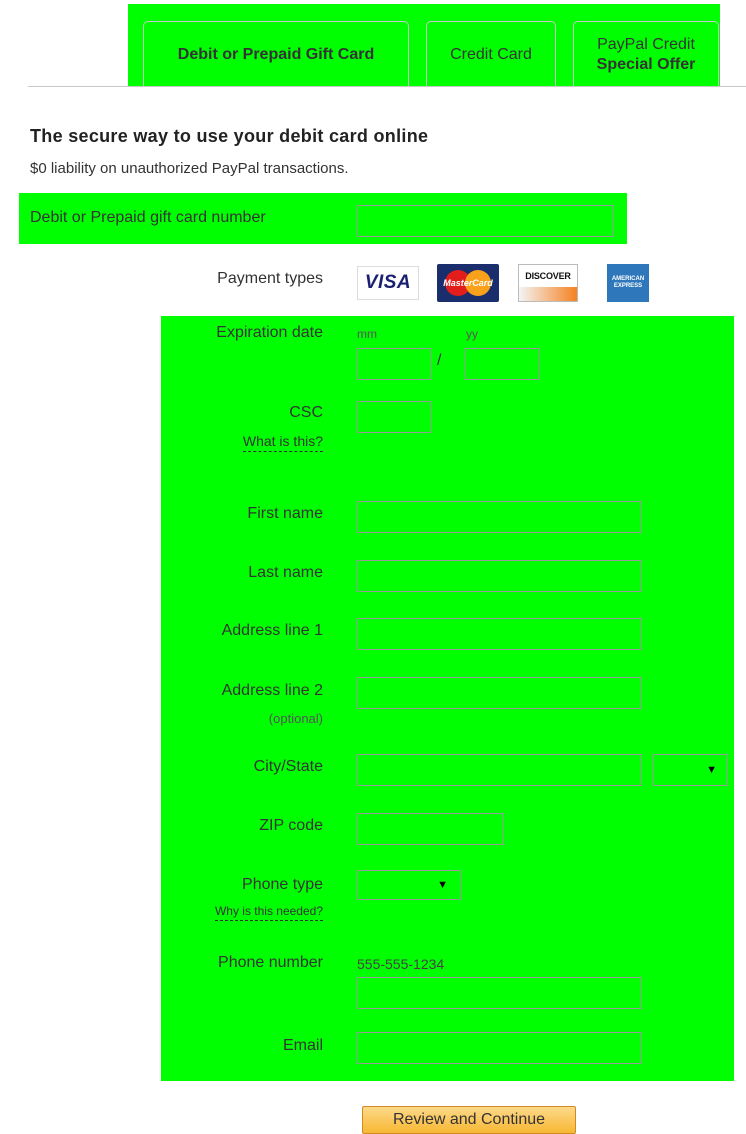  What do you see at coordinates (285, 572) in the screenshot?
I see `last-name-label: Last name` at bounding box center [285, 572].